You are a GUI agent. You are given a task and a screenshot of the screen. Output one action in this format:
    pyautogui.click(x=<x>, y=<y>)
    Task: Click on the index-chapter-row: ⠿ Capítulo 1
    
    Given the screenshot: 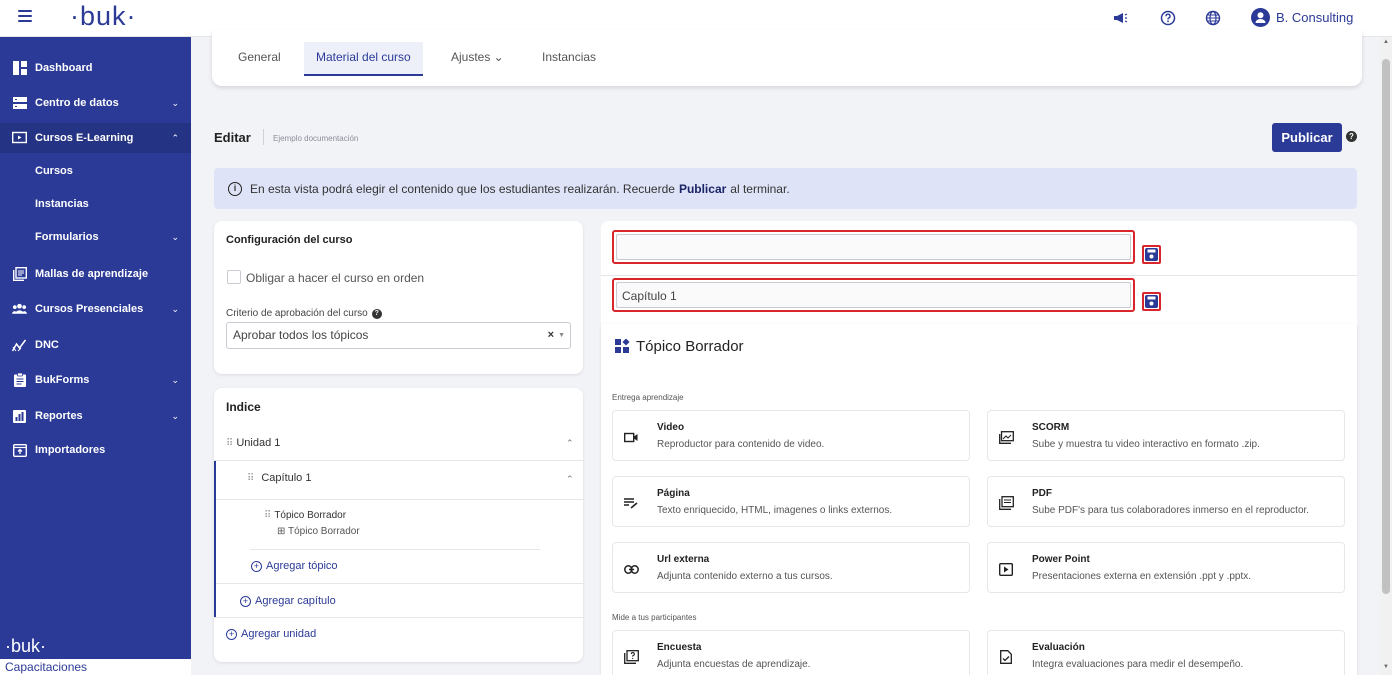 What is the action you would take?
    pyautogui.click(x=279, y=478)
    